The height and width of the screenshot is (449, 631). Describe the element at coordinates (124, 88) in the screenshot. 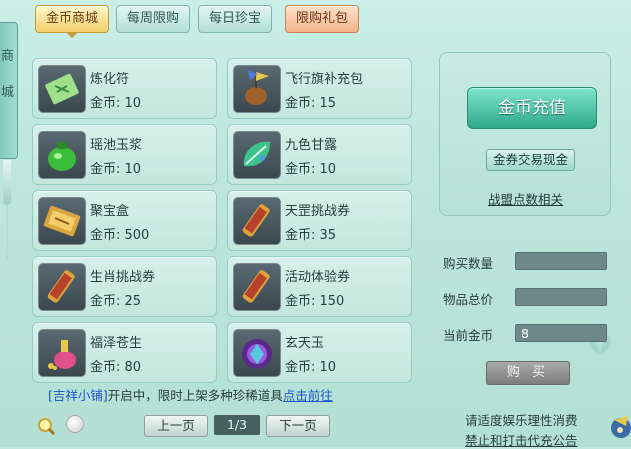

I see `shop-item-card: 炼化符 金币: 10` at that location.